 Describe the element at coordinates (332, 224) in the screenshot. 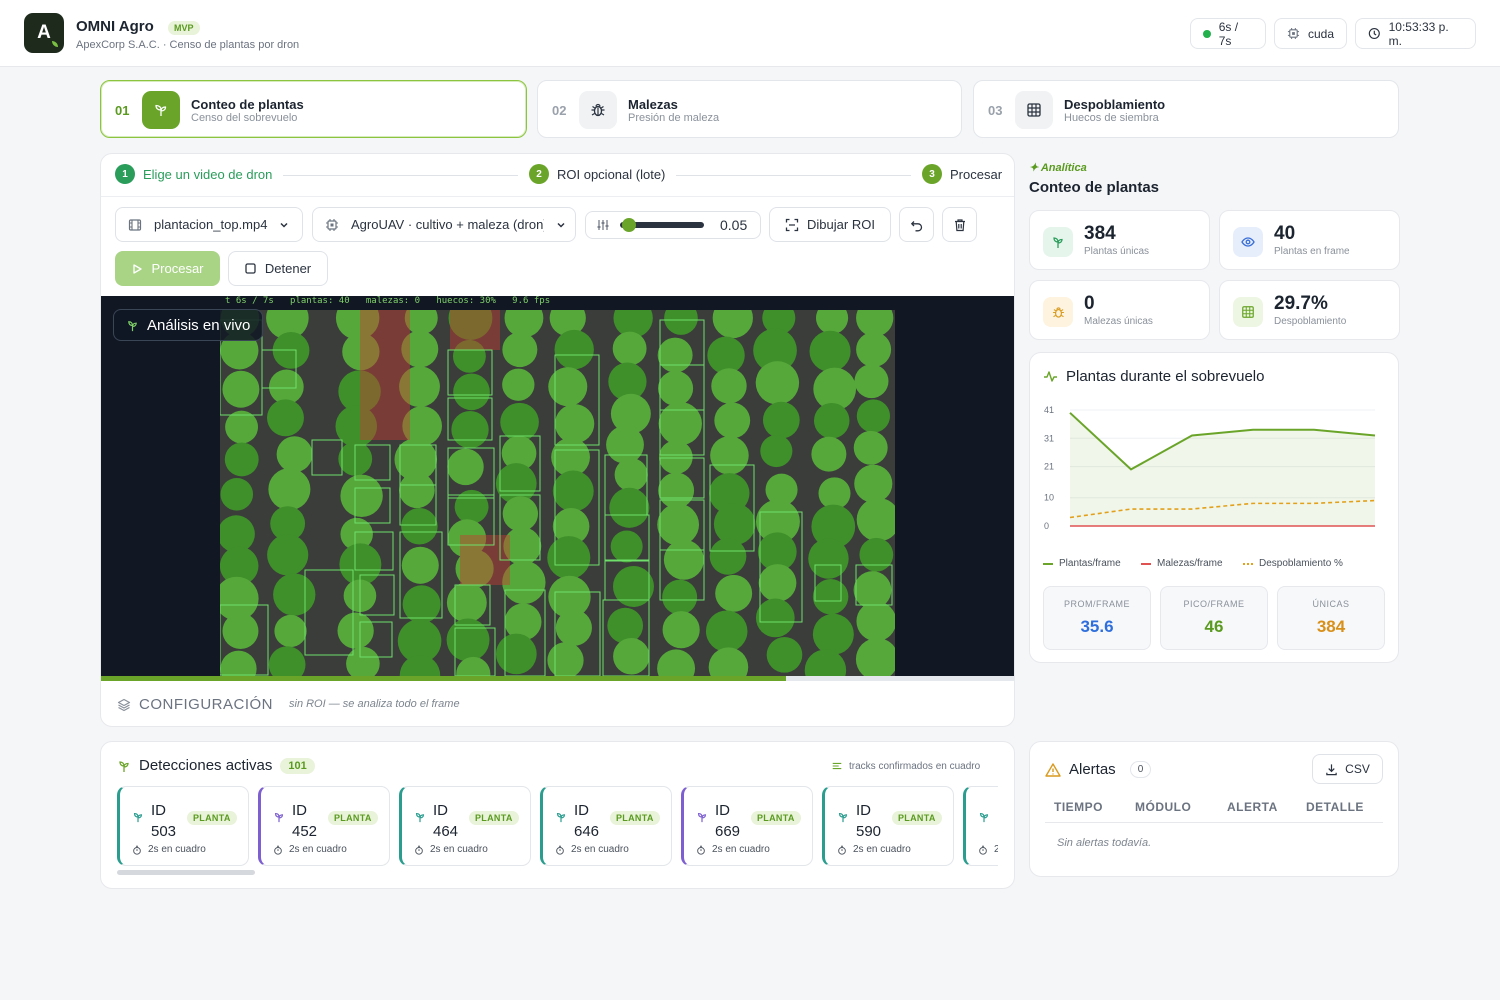

I see `chip-icon` at that location.